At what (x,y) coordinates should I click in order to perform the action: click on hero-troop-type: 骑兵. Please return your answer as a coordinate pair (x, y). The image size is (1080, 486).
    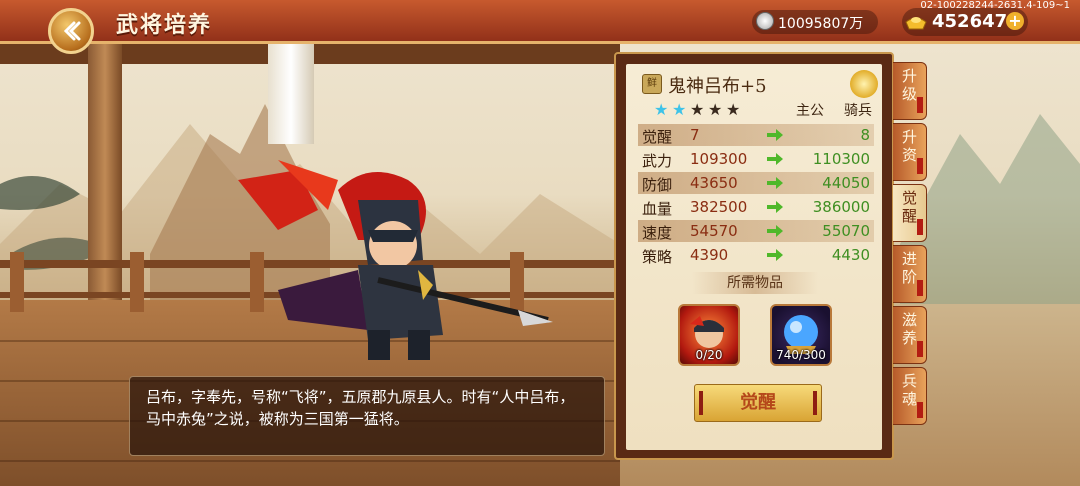
    Looking at the image, I should click on (858, 111).